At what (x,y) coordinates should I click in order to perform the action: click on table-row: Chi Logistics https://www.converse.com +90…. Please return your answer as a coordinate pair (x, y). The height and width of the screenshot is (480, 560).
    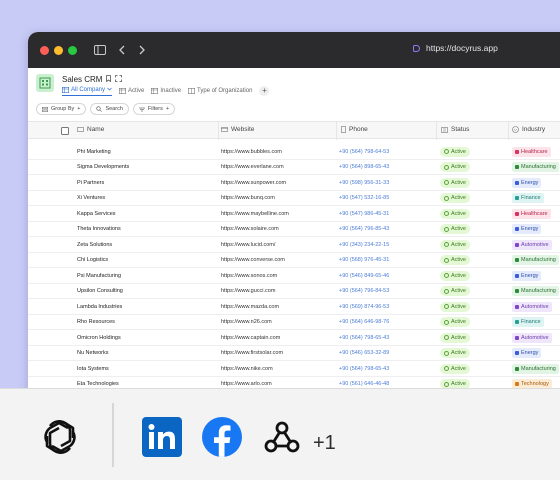
    Looking at the image, I should click on (294, 260).